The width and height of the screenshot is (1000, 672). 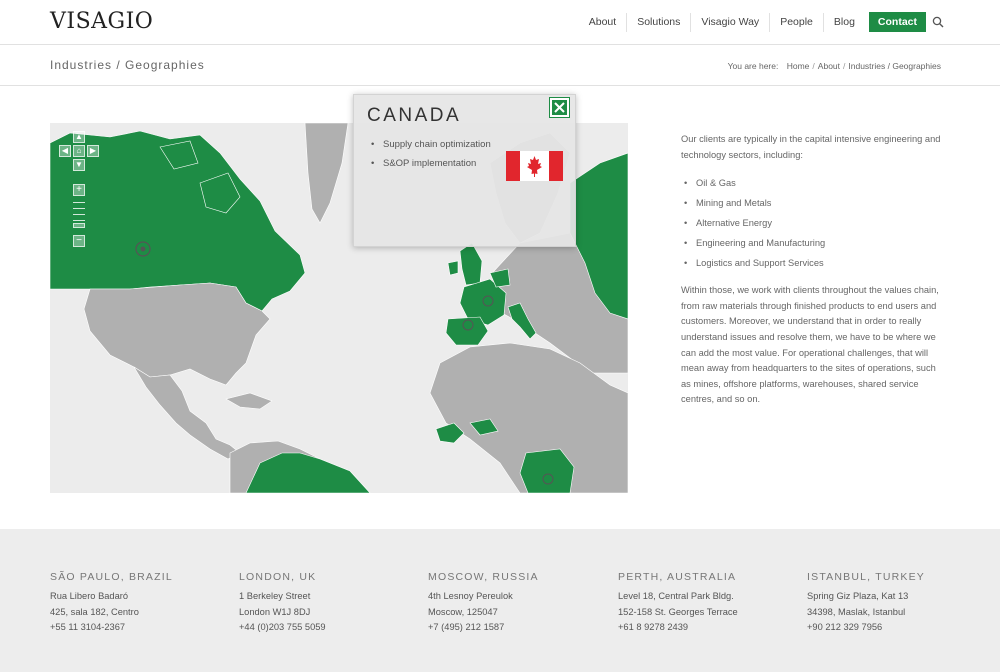 What do you see at coordinates (858, 596) in the screenshot?
I see `office-address: Spring Giz Plaza, Kat 13` at bounding box center [858, 596].